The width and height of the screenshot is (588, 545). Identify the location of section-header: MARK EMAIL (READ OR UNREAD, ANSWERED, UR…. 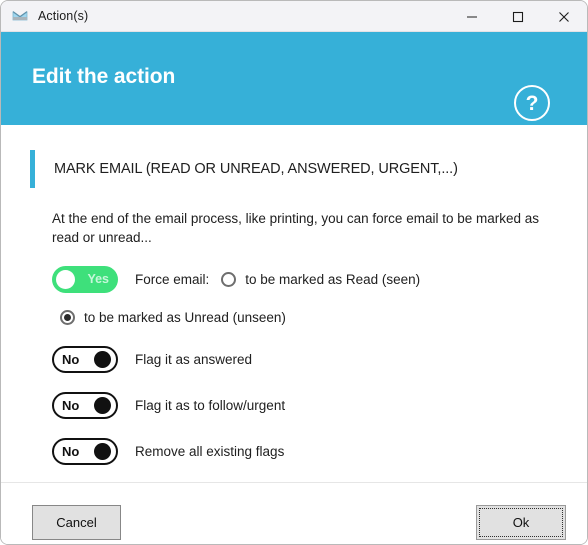
(308, 169).